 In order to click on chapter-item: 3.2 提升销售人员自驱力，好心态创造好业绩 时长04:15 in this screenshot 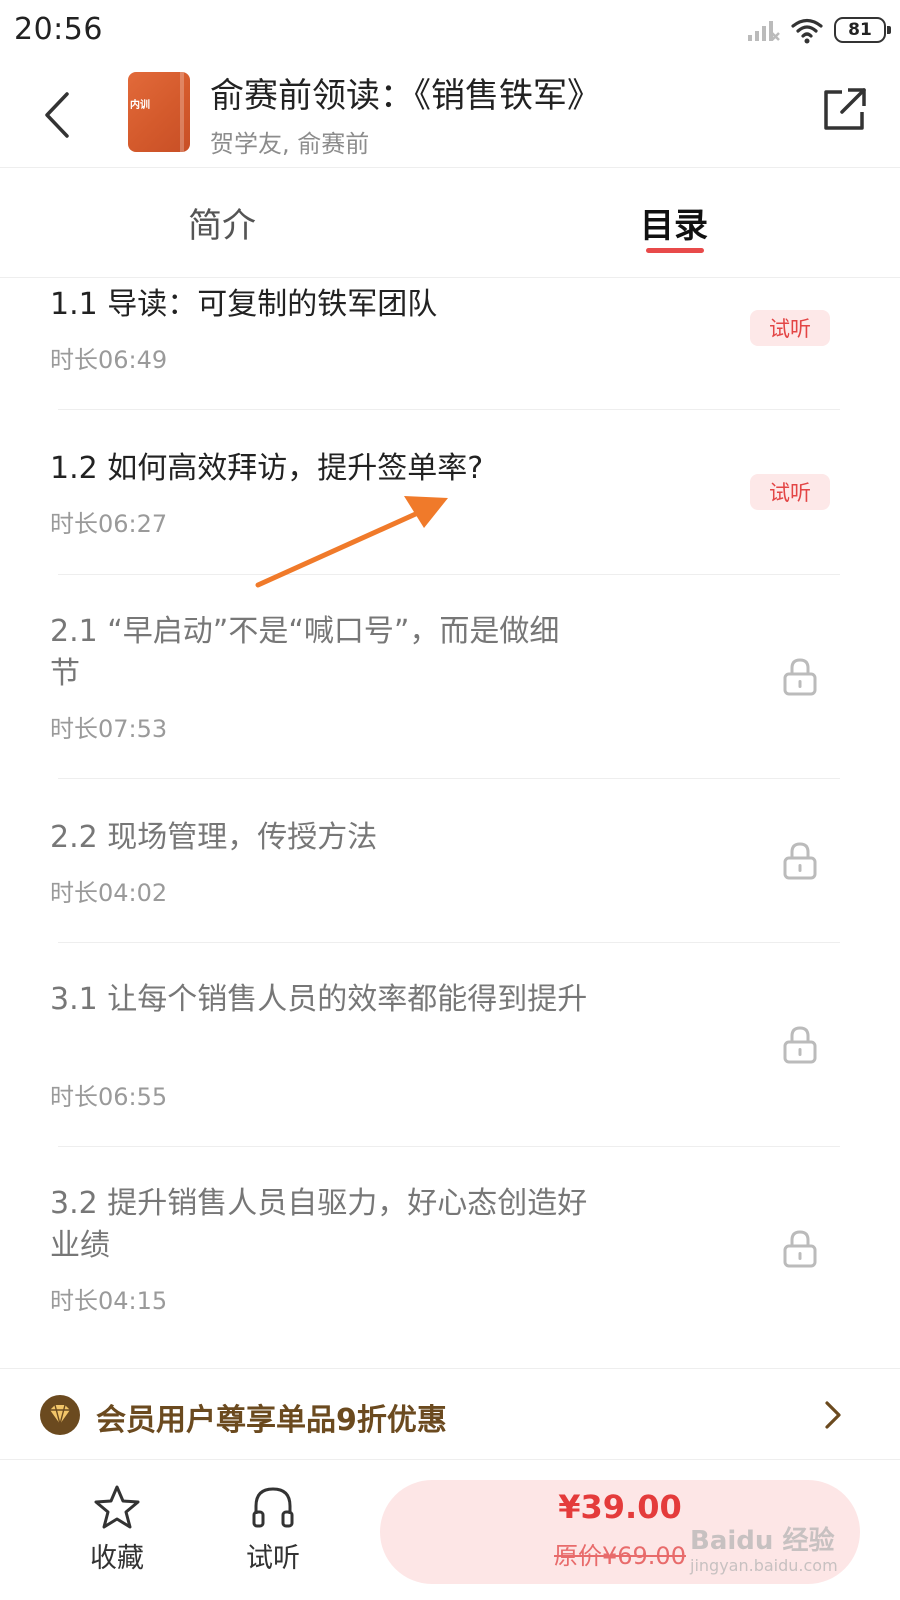, I will do `click(450, 1249)`.